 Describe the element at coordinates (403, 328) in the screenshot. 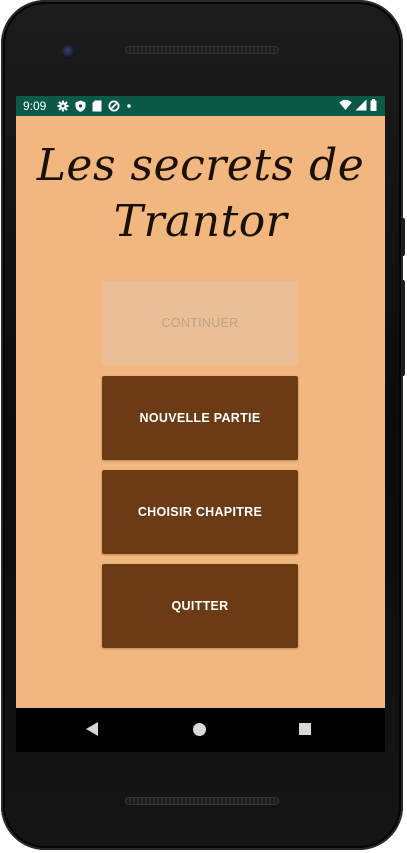

I see `volume-button` at that location.